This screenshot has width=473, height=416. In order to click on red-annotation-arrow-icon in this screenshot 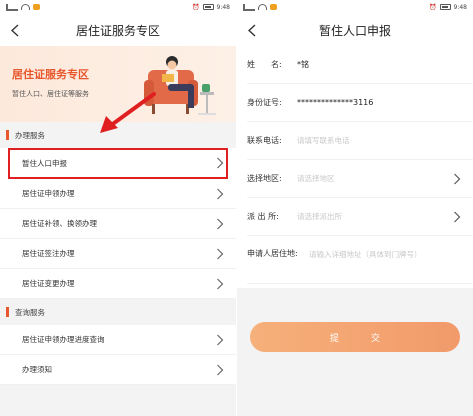, I will do `click(128, 112)`.